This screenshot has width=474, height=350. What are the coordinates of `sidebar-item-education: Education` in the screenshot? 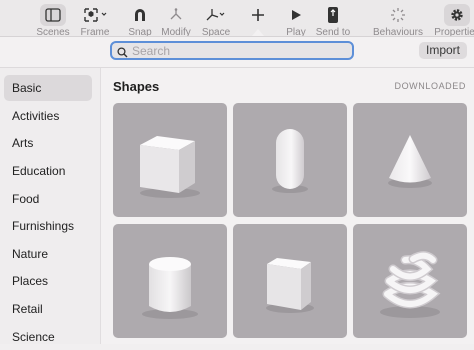 It's located at (48, 171).